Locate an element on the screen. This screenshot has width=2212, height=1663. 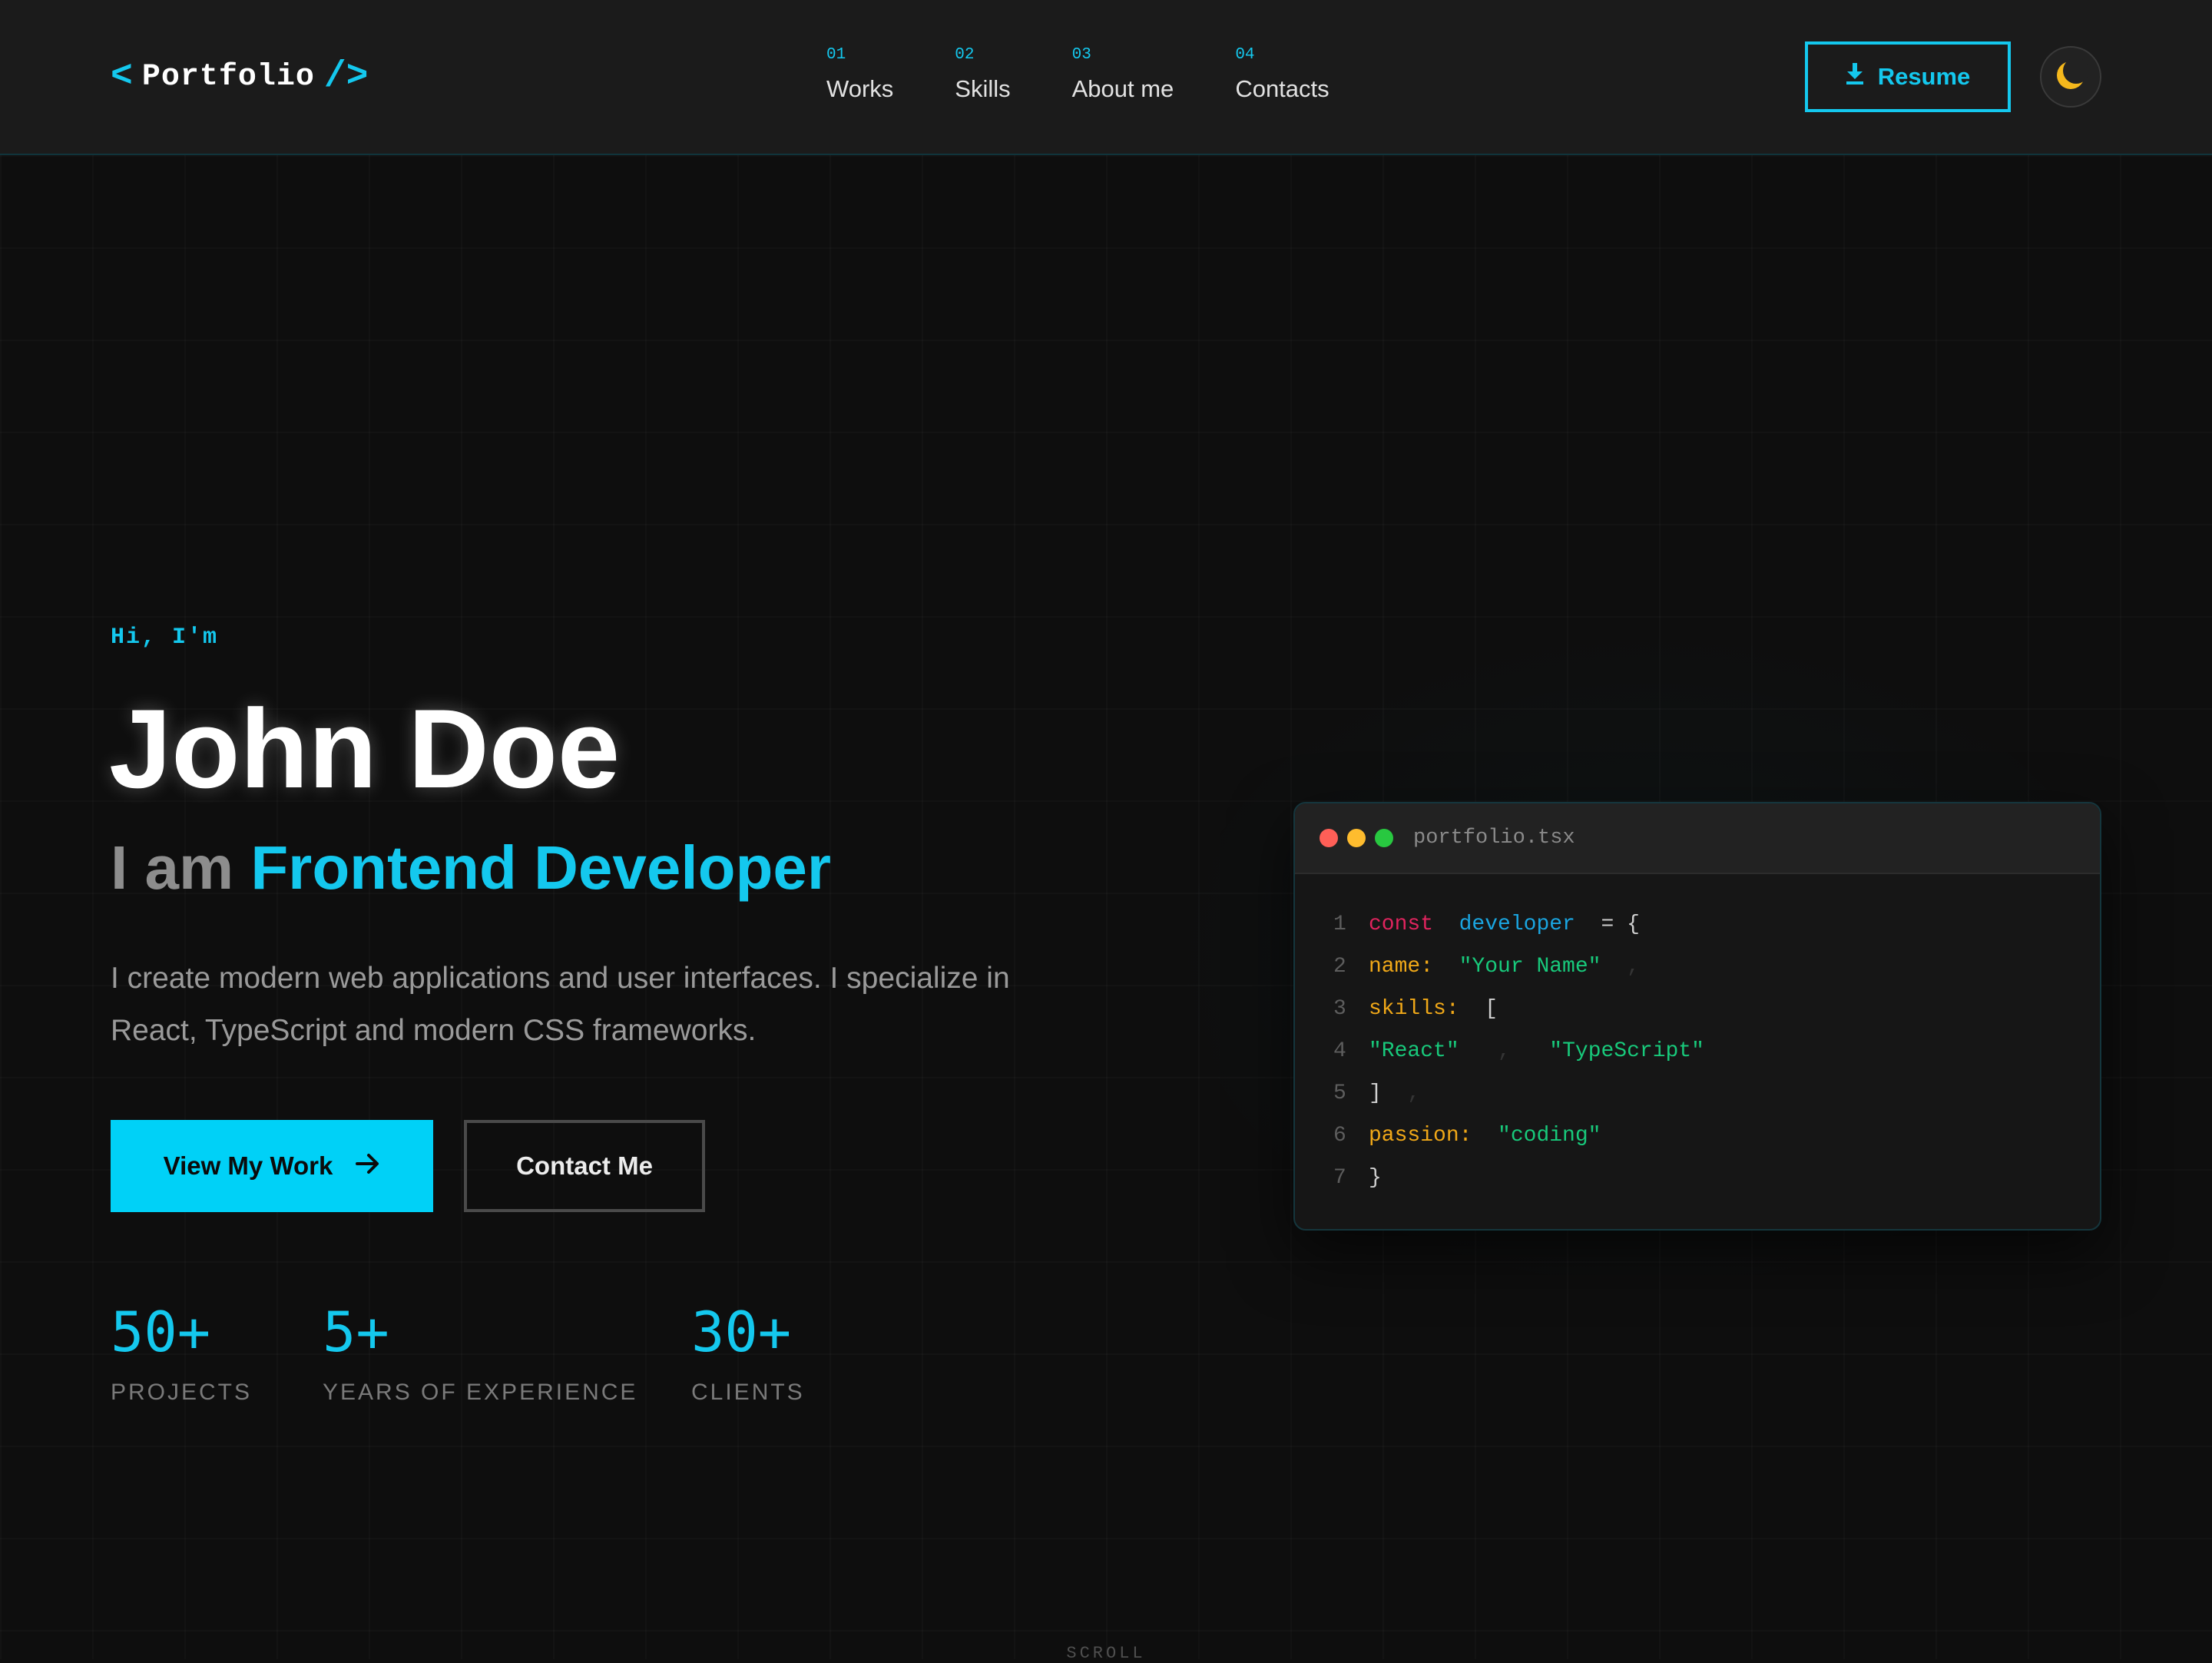
line-number: 3 is located at coordinates (1339, 1009).